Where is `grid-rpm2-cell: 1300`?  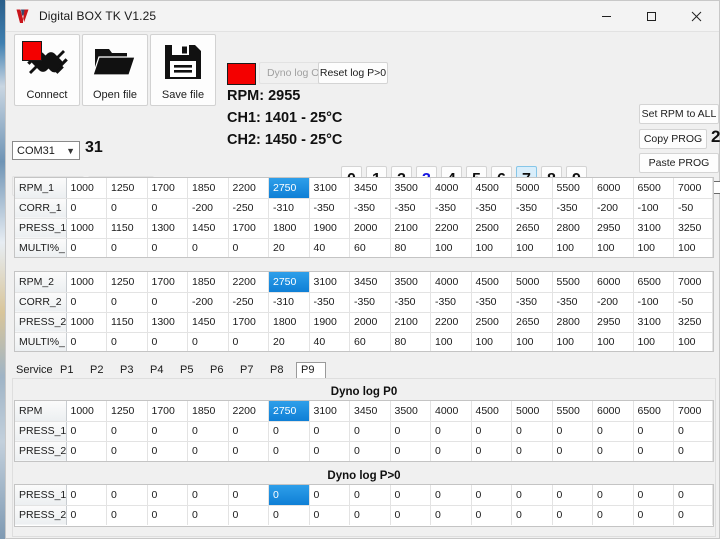 grid-rpm2-cell: 1300 is located at coordinates (167, 322).